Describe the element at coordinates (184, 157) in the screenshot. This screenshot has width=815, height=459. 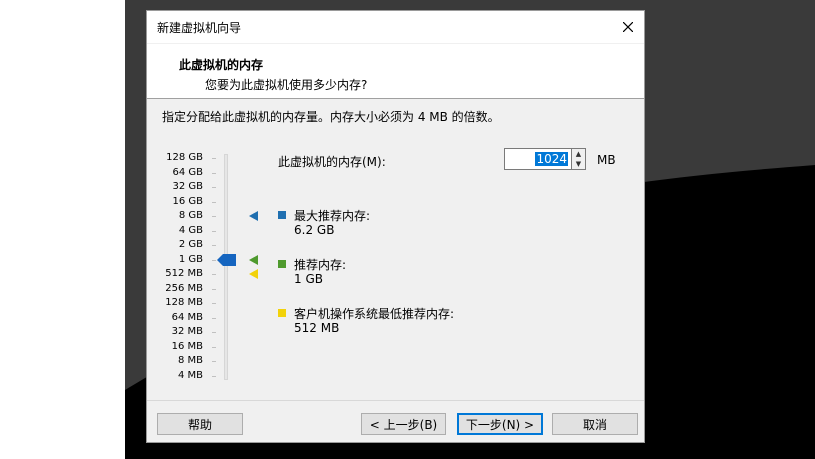
I see `scale-label: 128 GB` at that location.